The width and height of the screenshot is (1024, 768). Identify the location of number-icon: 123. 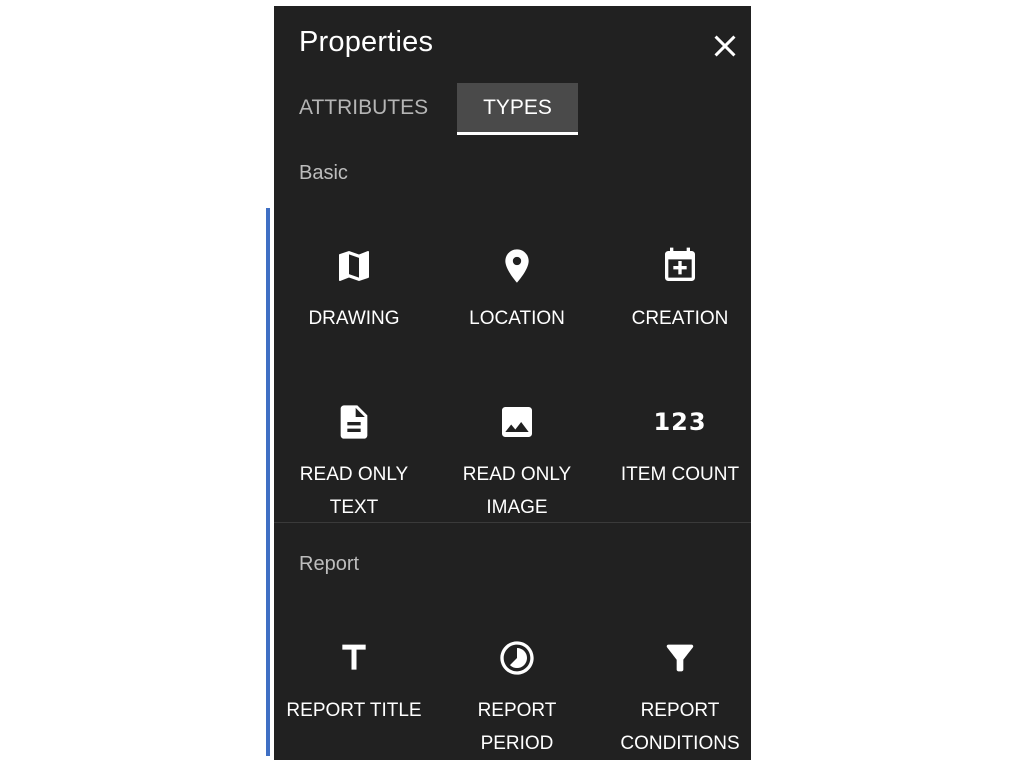
(680, 422).